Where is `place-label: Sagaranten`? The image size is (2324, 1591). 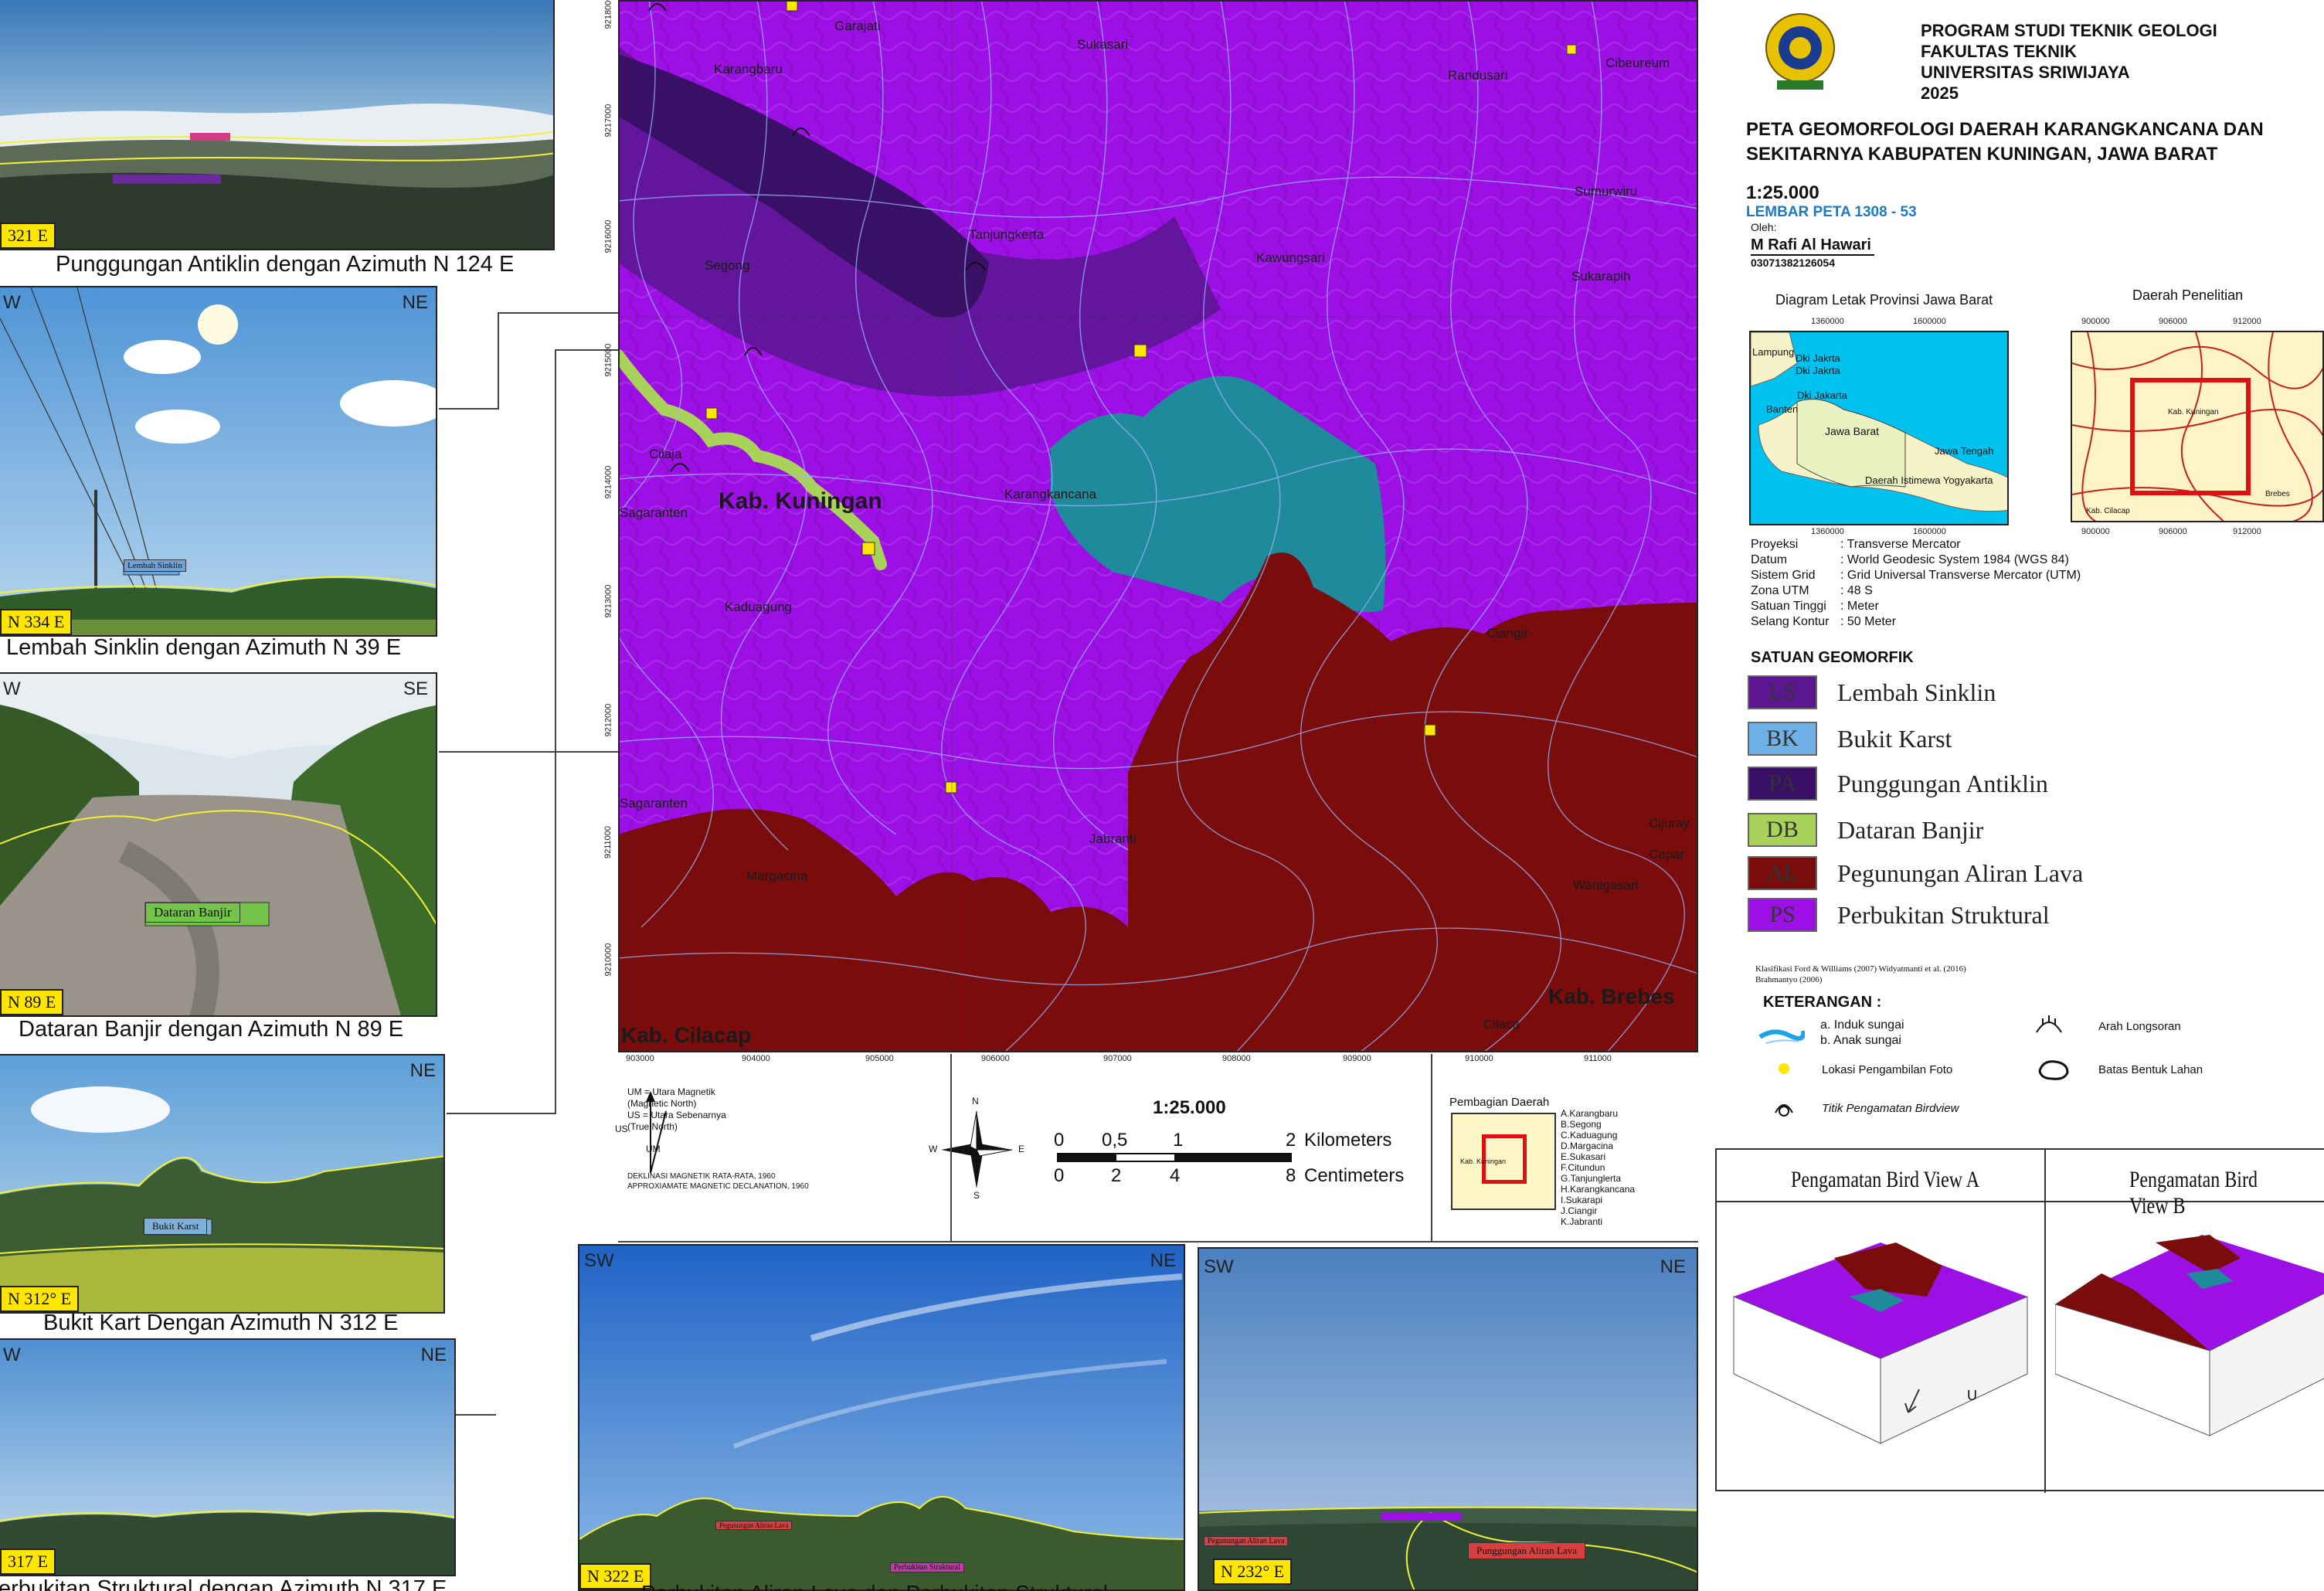 place-label: Sagaranten is located at coordinates (654, 803).